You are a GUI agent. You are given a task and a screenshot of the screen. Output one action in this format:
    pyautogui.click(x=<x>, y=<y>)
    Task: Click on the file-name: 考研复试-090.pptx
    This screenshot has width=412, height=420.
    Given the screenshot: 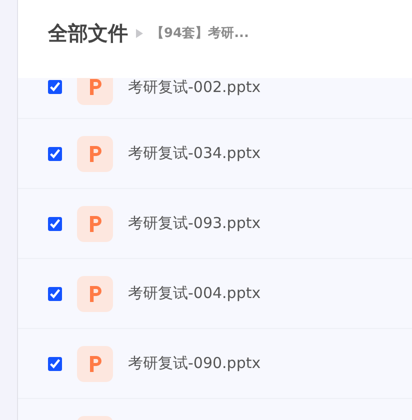 What is the action you would take?
    pyautogui.click(x=194, y=363)
    